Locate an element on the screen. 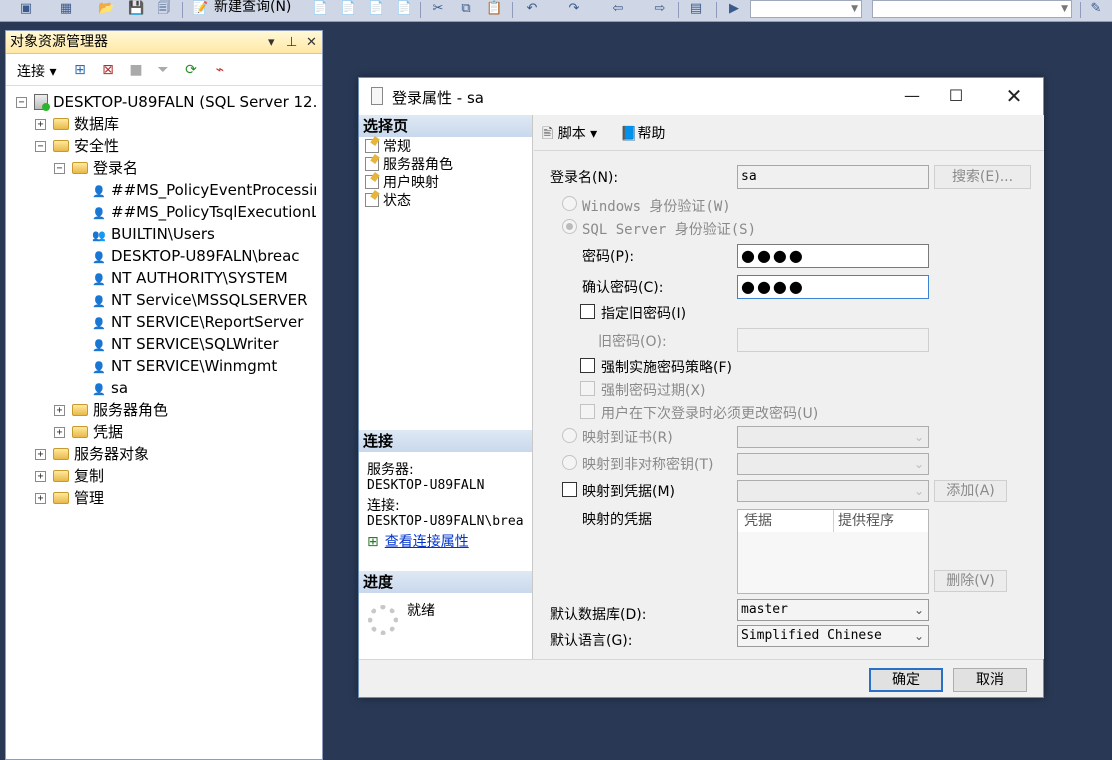  tree-node: − 登录名 is located at coordinates (185, 168).